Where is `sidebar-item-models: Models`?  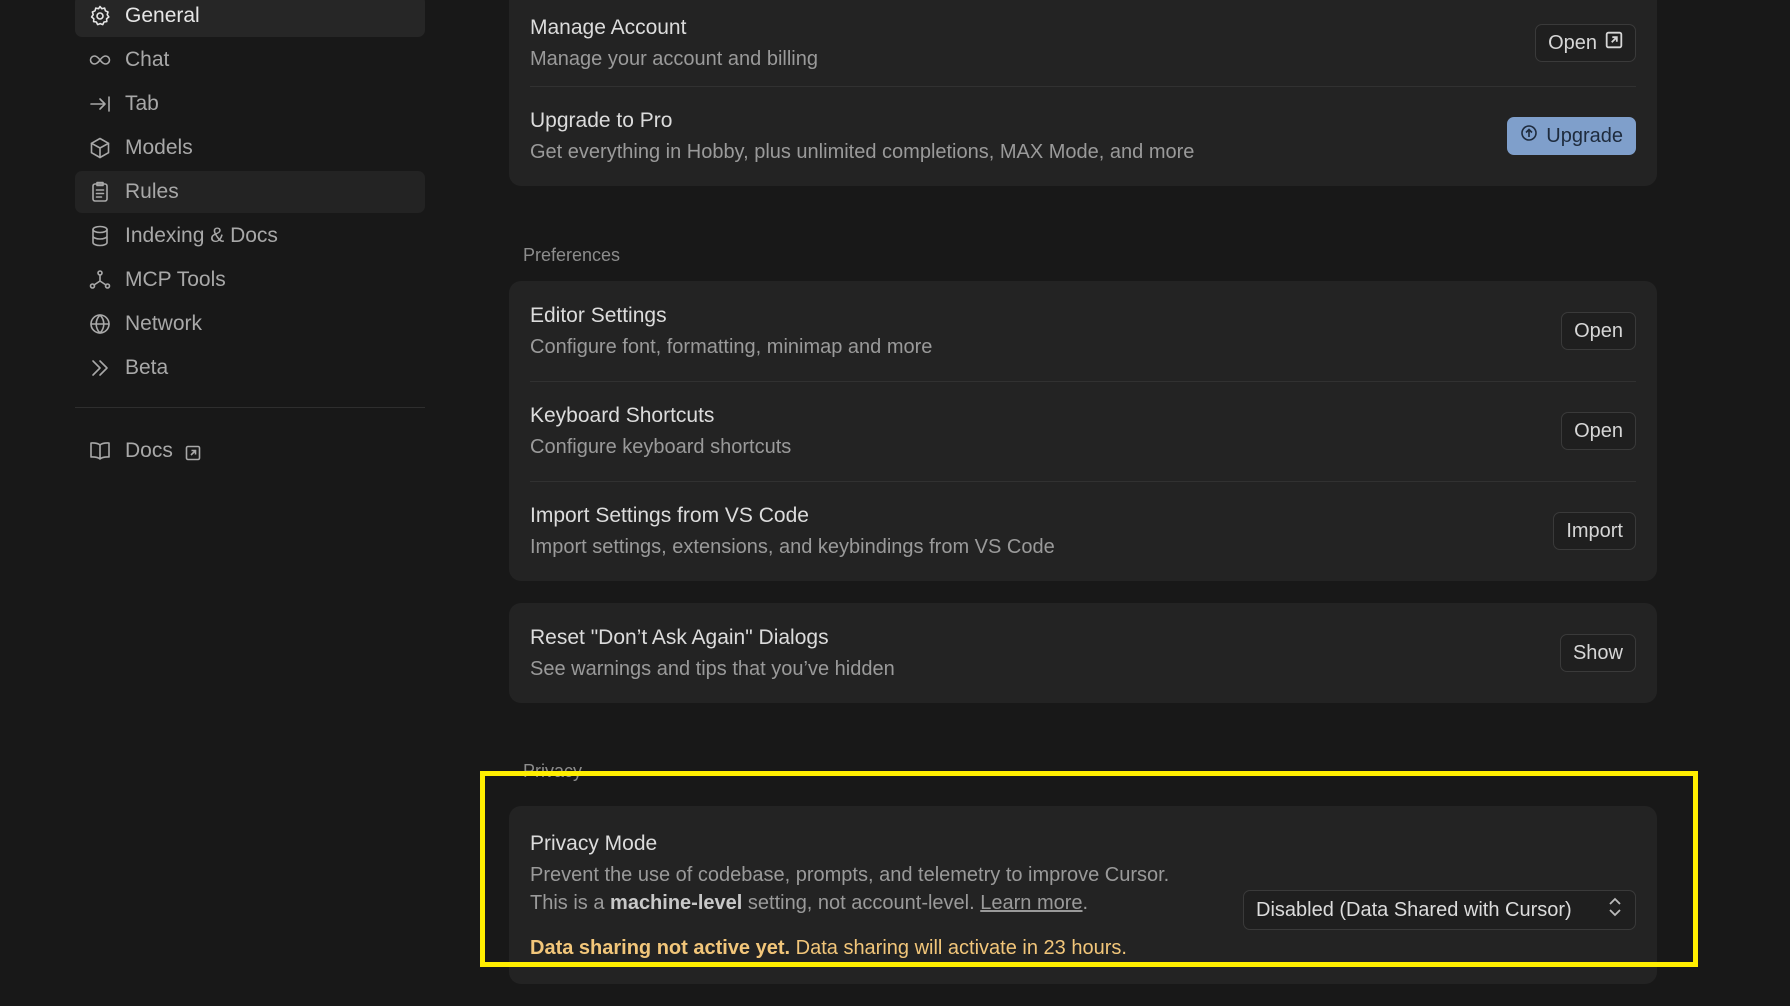
sidebar-item-models: Models is located at coordinates (250, 148).